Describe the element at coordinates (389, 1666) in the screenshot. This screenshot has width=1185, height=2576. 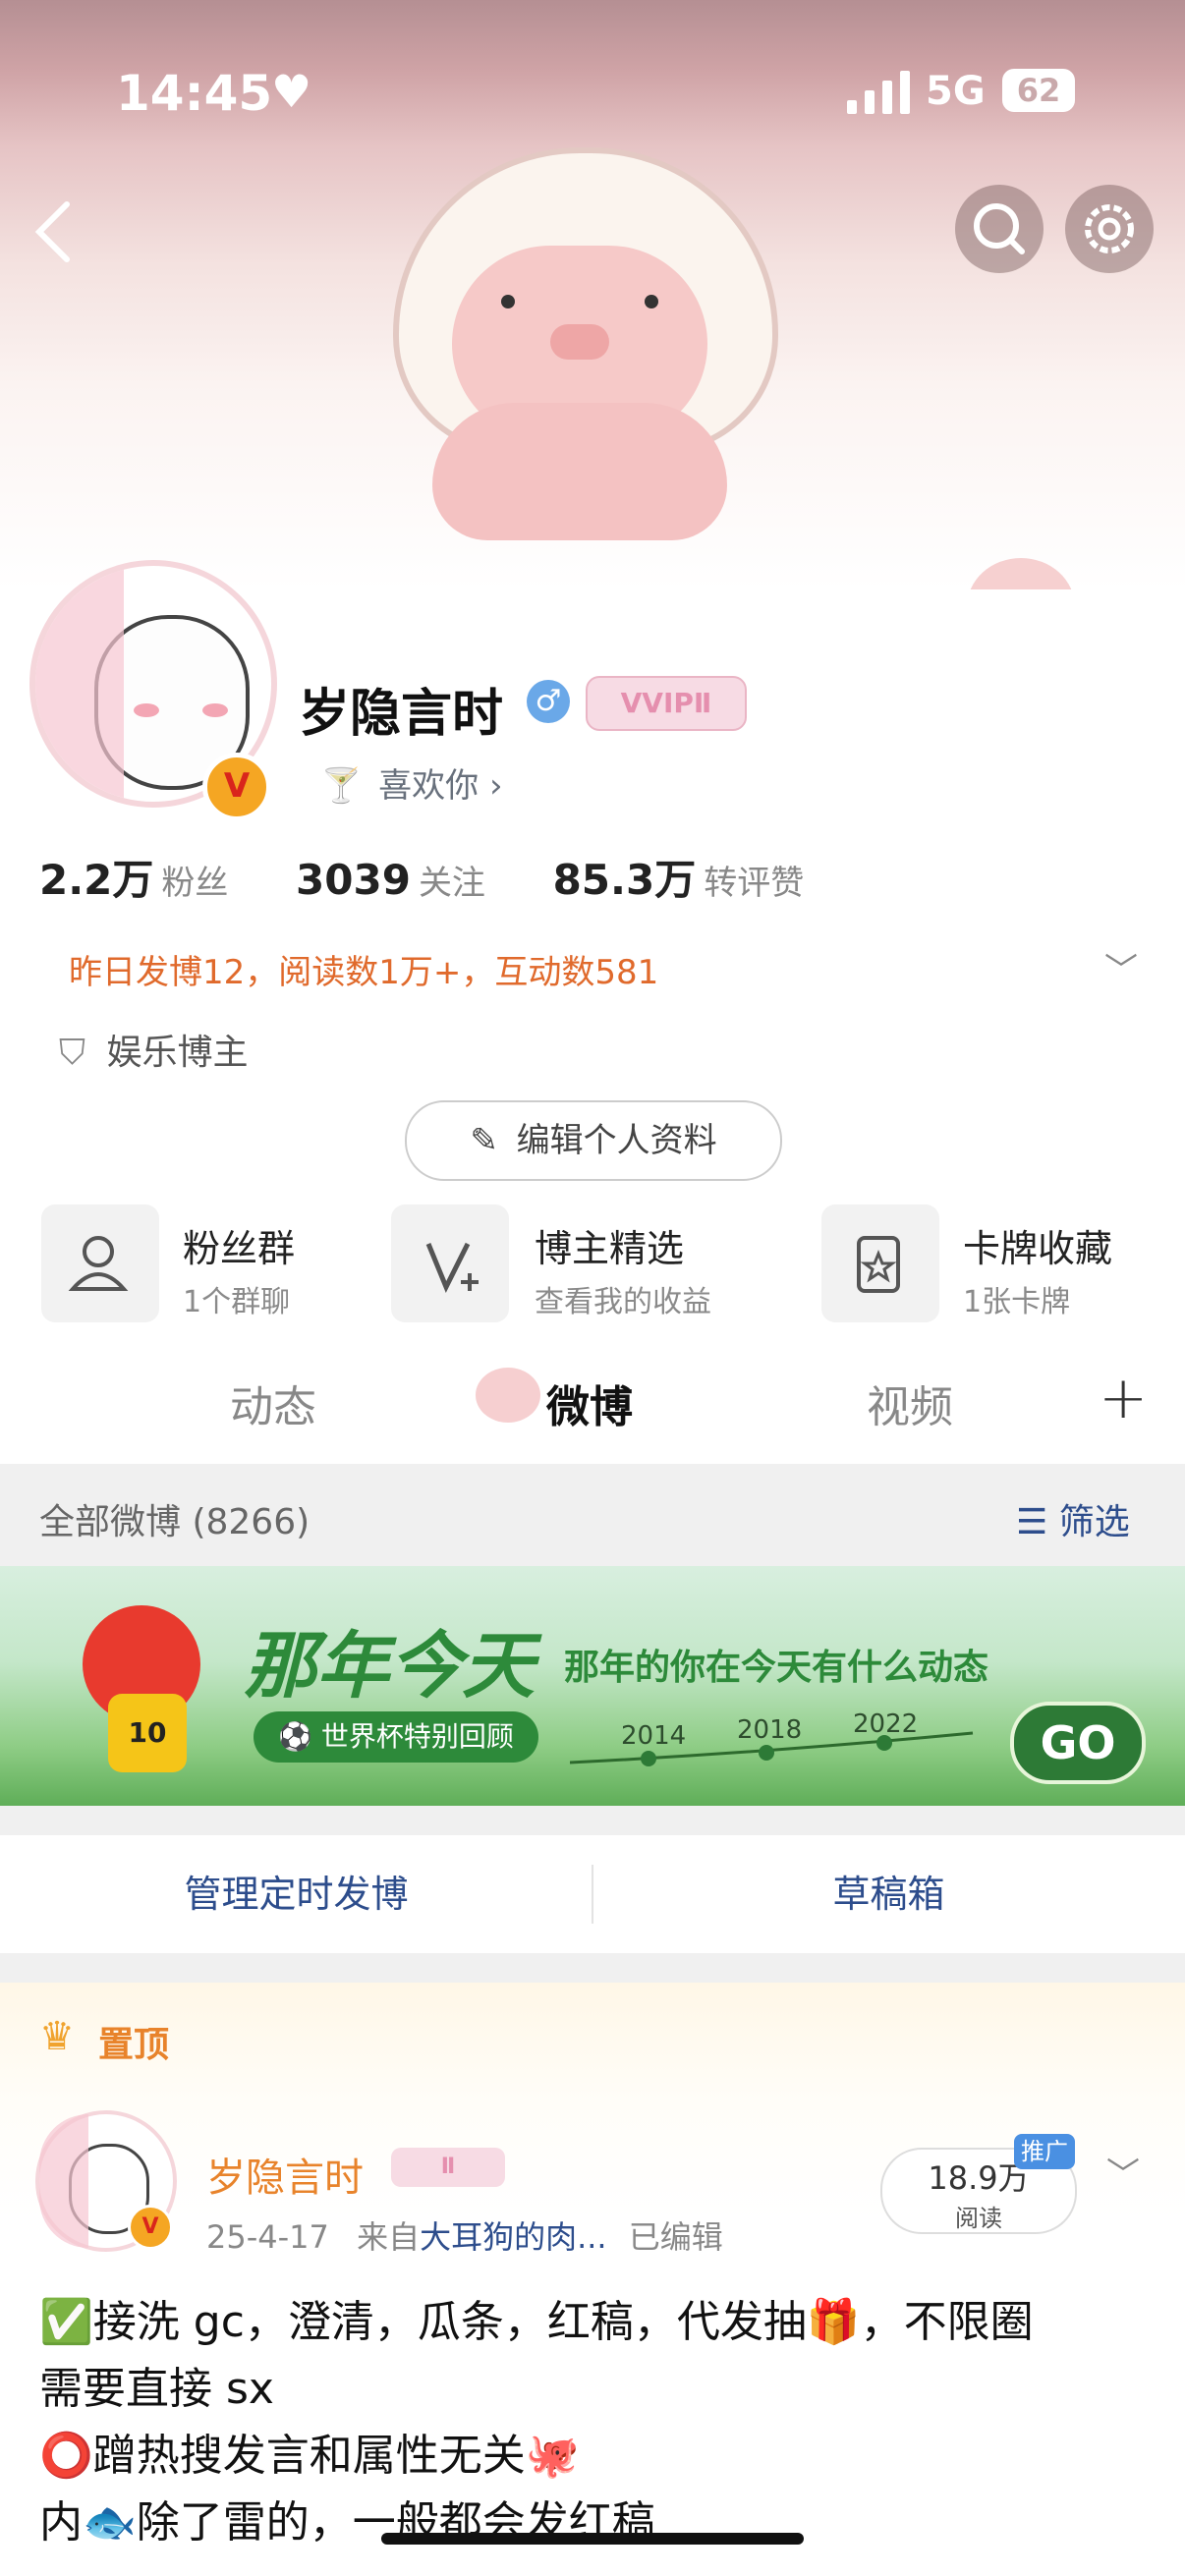
I see `banner-title: 那年今天` at that location.